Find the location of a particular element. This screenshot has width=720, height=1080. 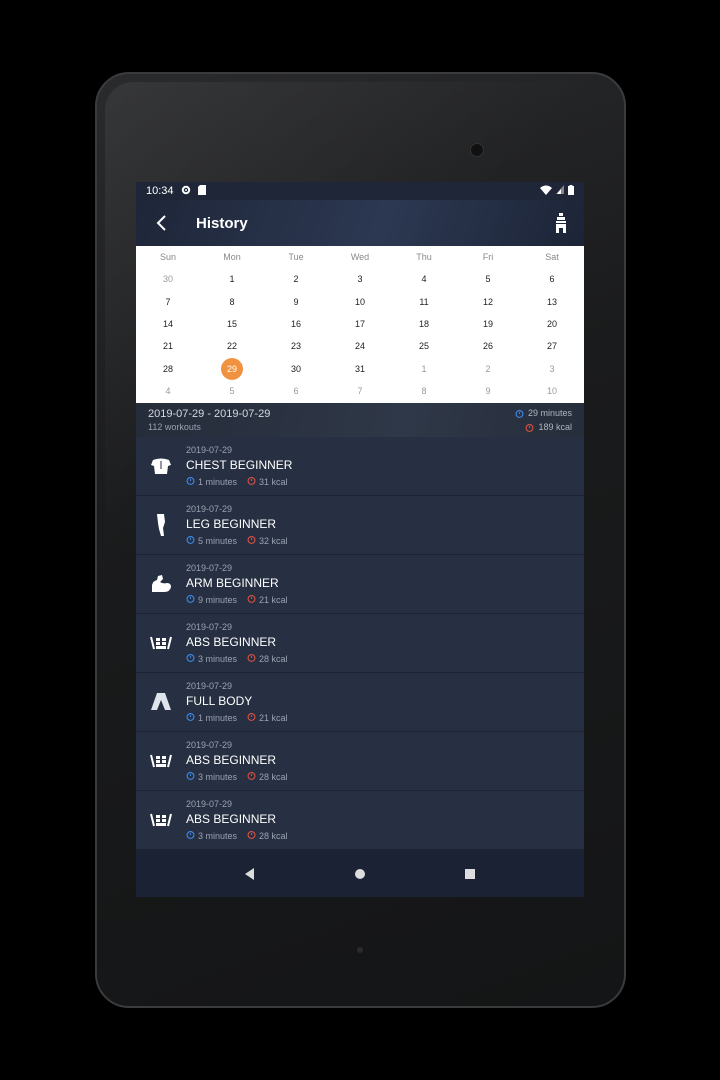

weekday-label: Fri is located at coordinates (488, 257).